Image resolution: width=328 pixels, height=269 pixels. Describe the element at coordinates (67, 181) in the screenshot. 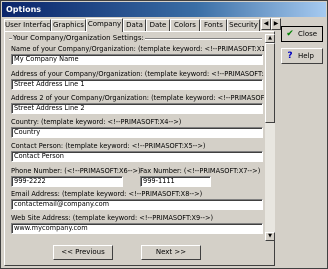

I see `phone-number-input: 999-2222` at that location.